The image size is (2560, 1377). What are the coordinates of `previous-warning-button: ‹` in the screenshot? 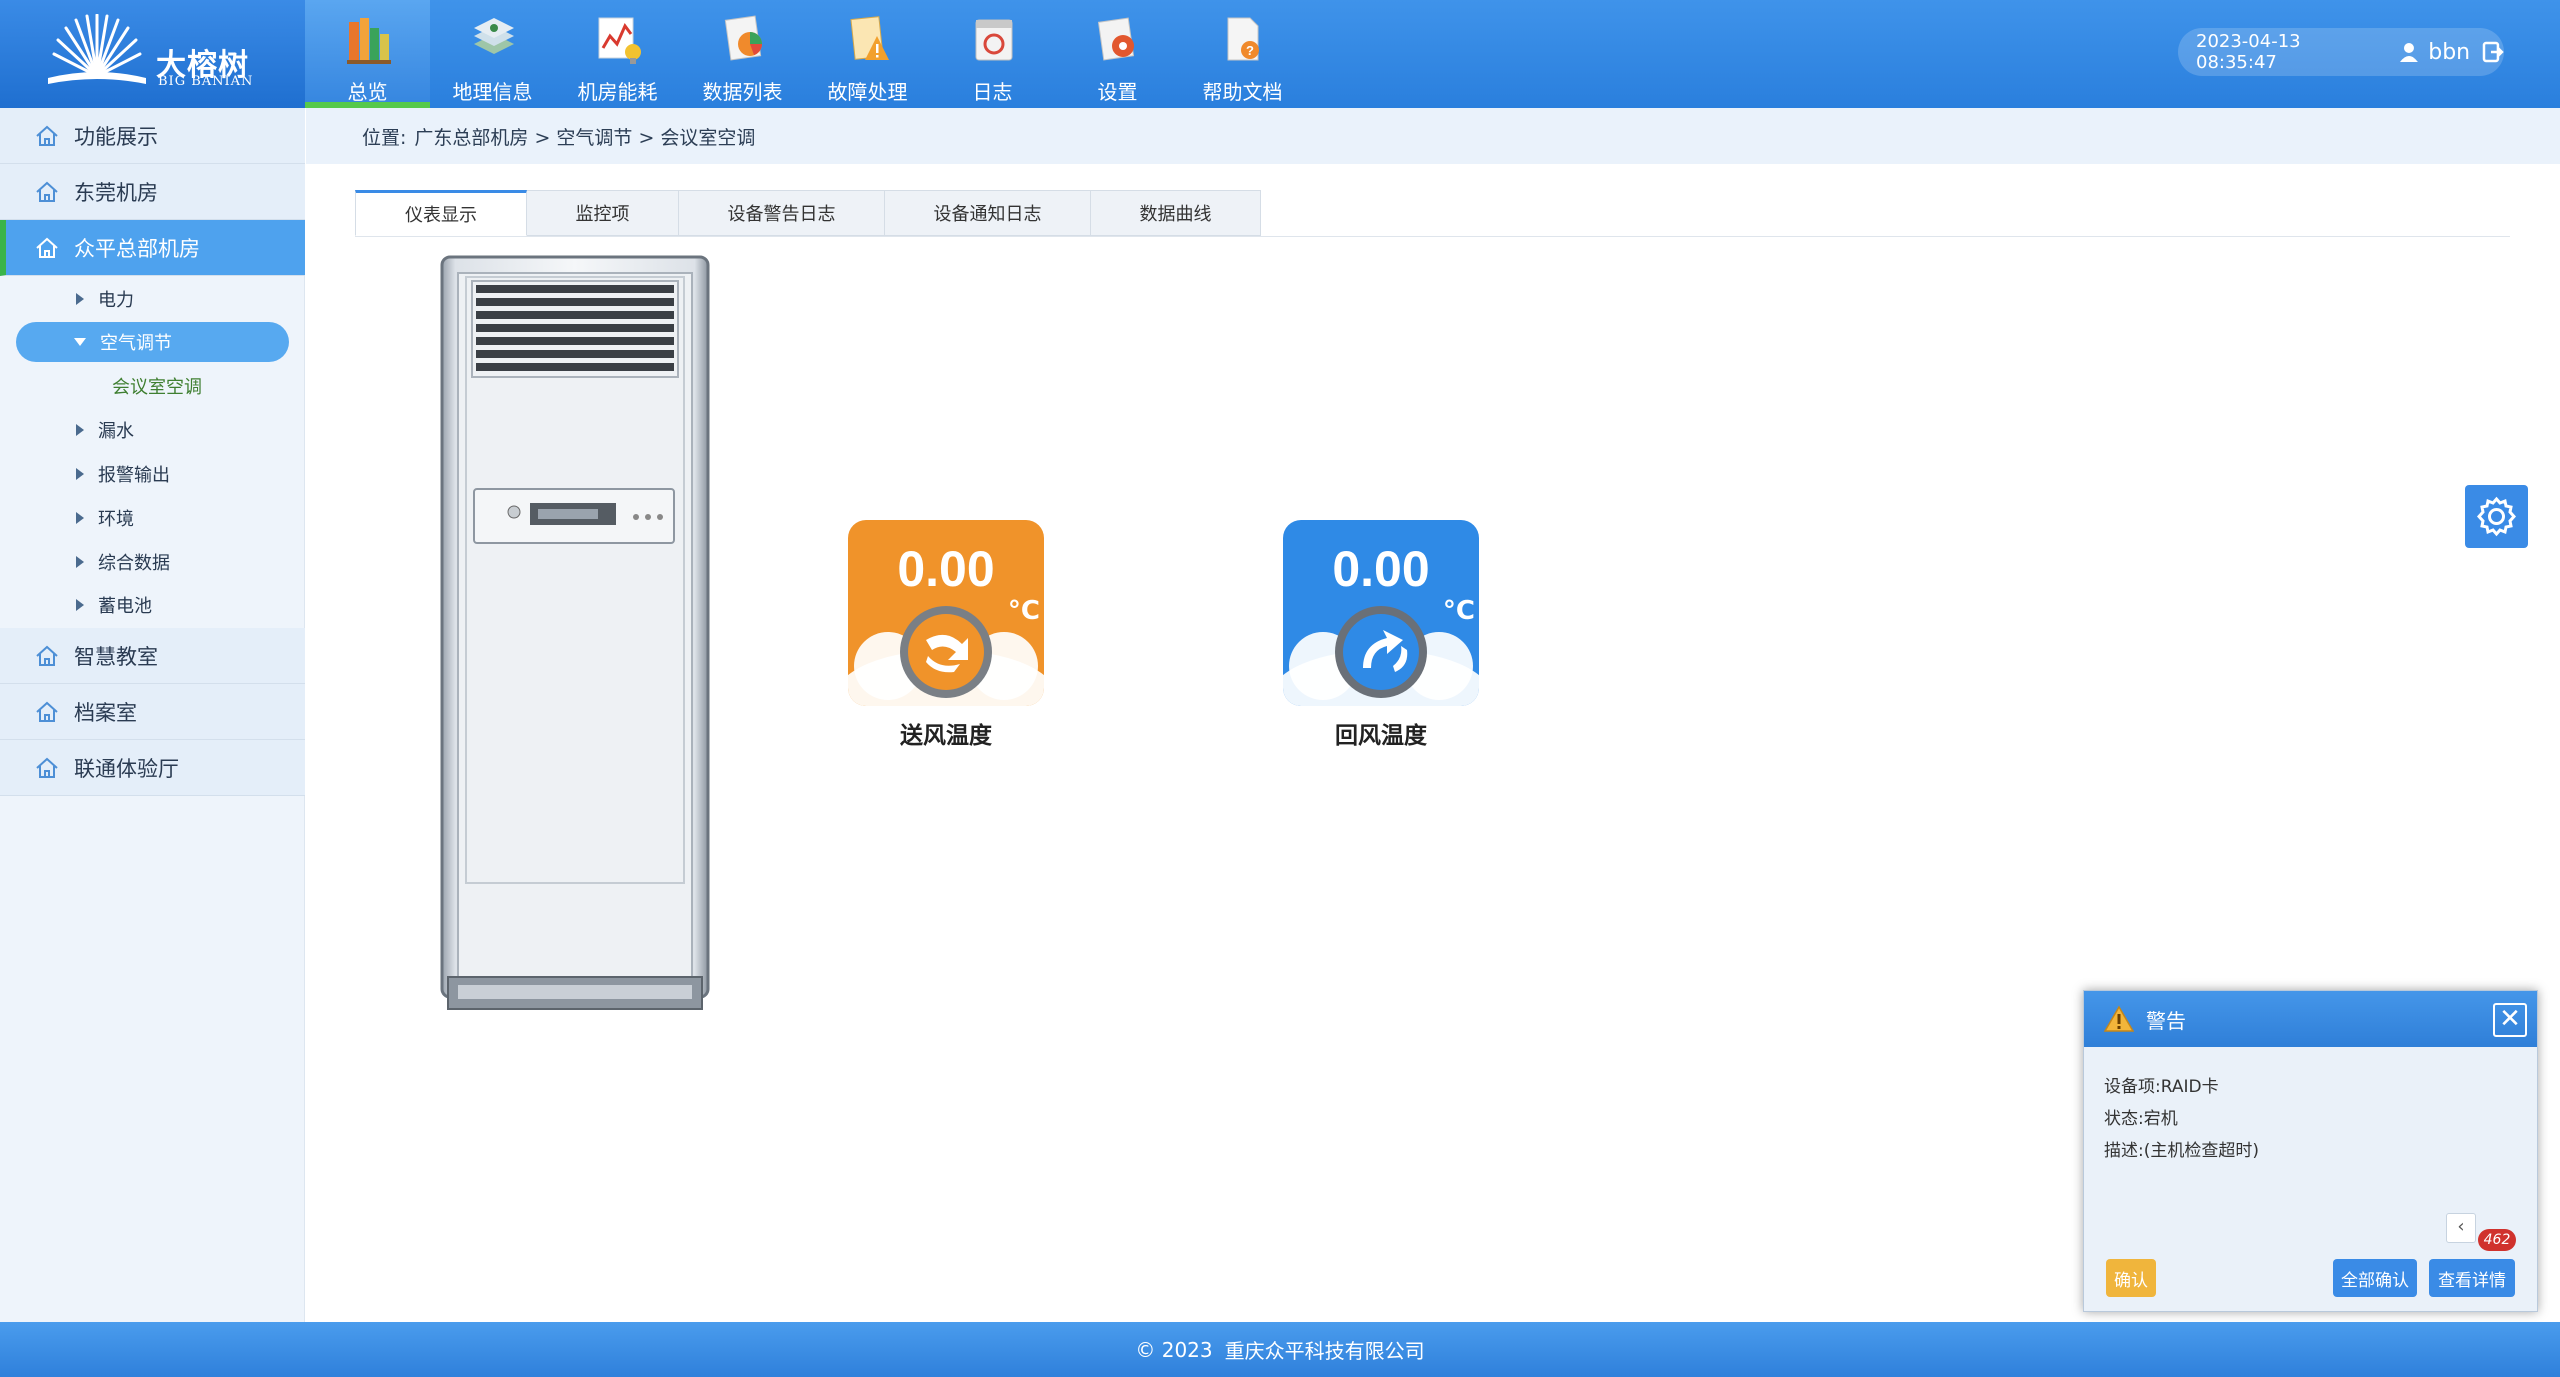 It's located at (2461, 1228).